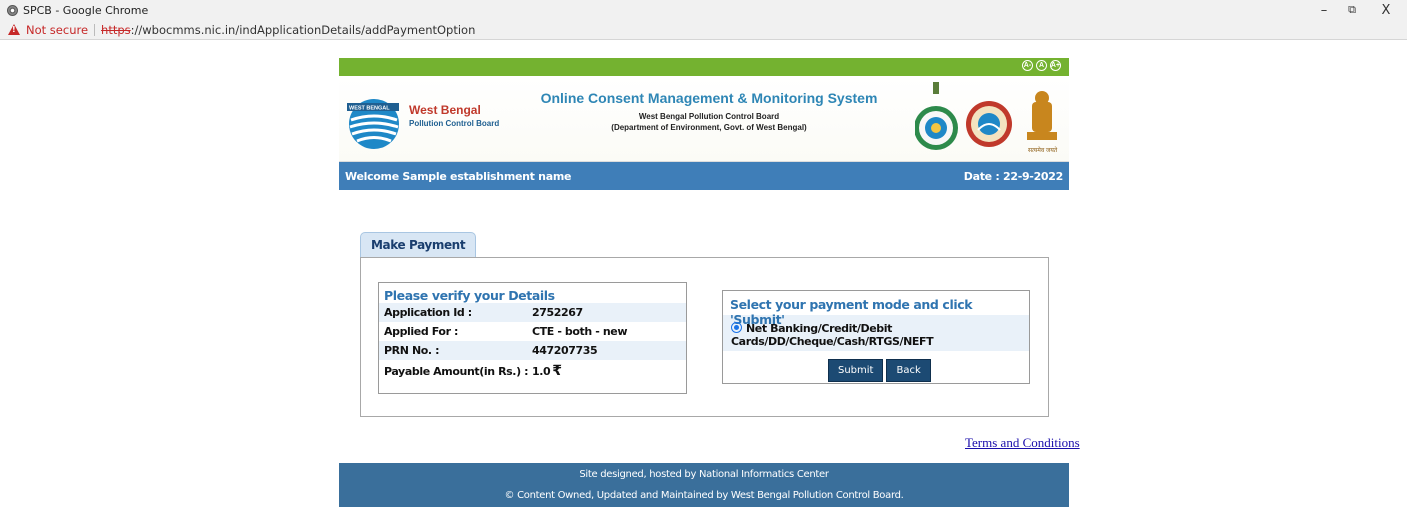 The width and height of the screenshot is (1407, 507). I want to click on detail-row: Payable Amount(in Rs.) : 1.0 ₹, so click(532, 371).